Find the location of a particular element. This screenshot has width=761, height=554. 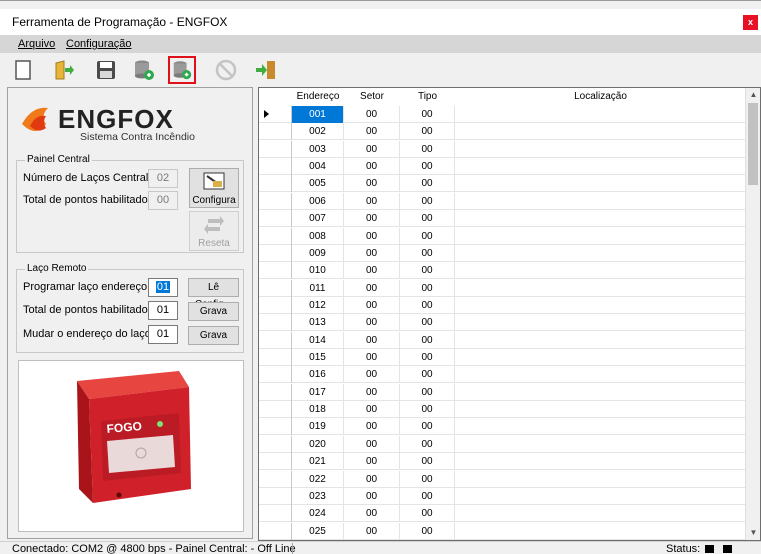

write-database-button is located at coordinates (182, 70).